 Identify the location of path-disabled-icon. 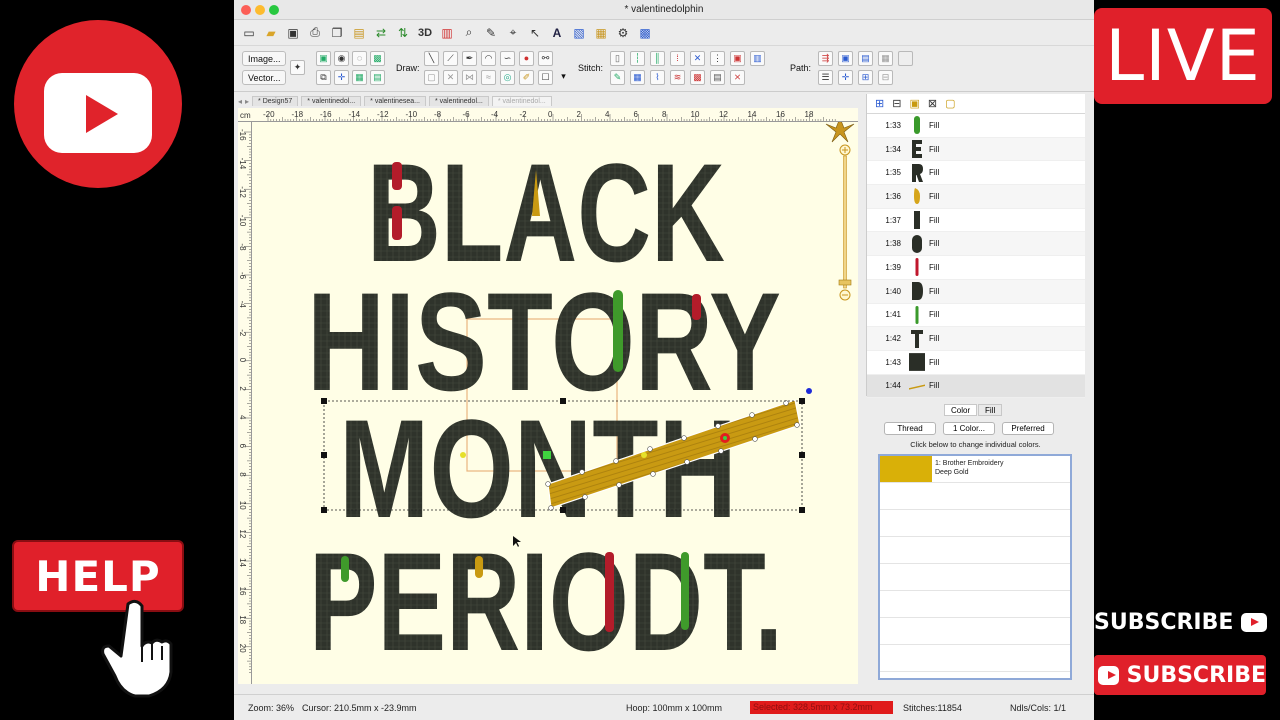
(905, 58).